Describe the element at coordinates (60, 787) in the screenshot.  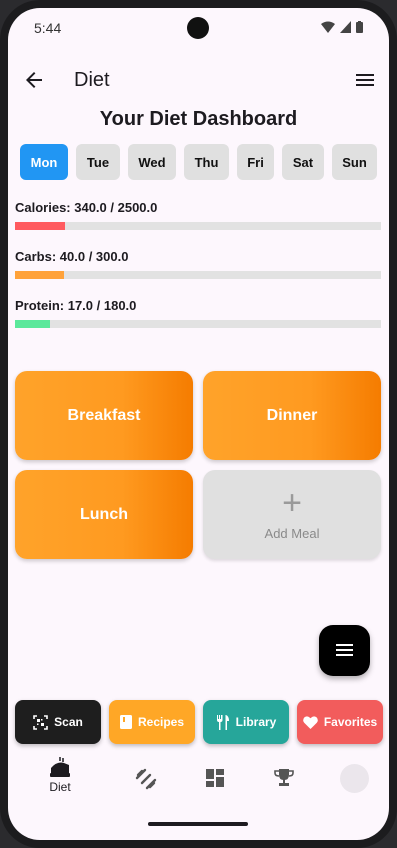
I see `nav-diet-label: Diet` at that location.